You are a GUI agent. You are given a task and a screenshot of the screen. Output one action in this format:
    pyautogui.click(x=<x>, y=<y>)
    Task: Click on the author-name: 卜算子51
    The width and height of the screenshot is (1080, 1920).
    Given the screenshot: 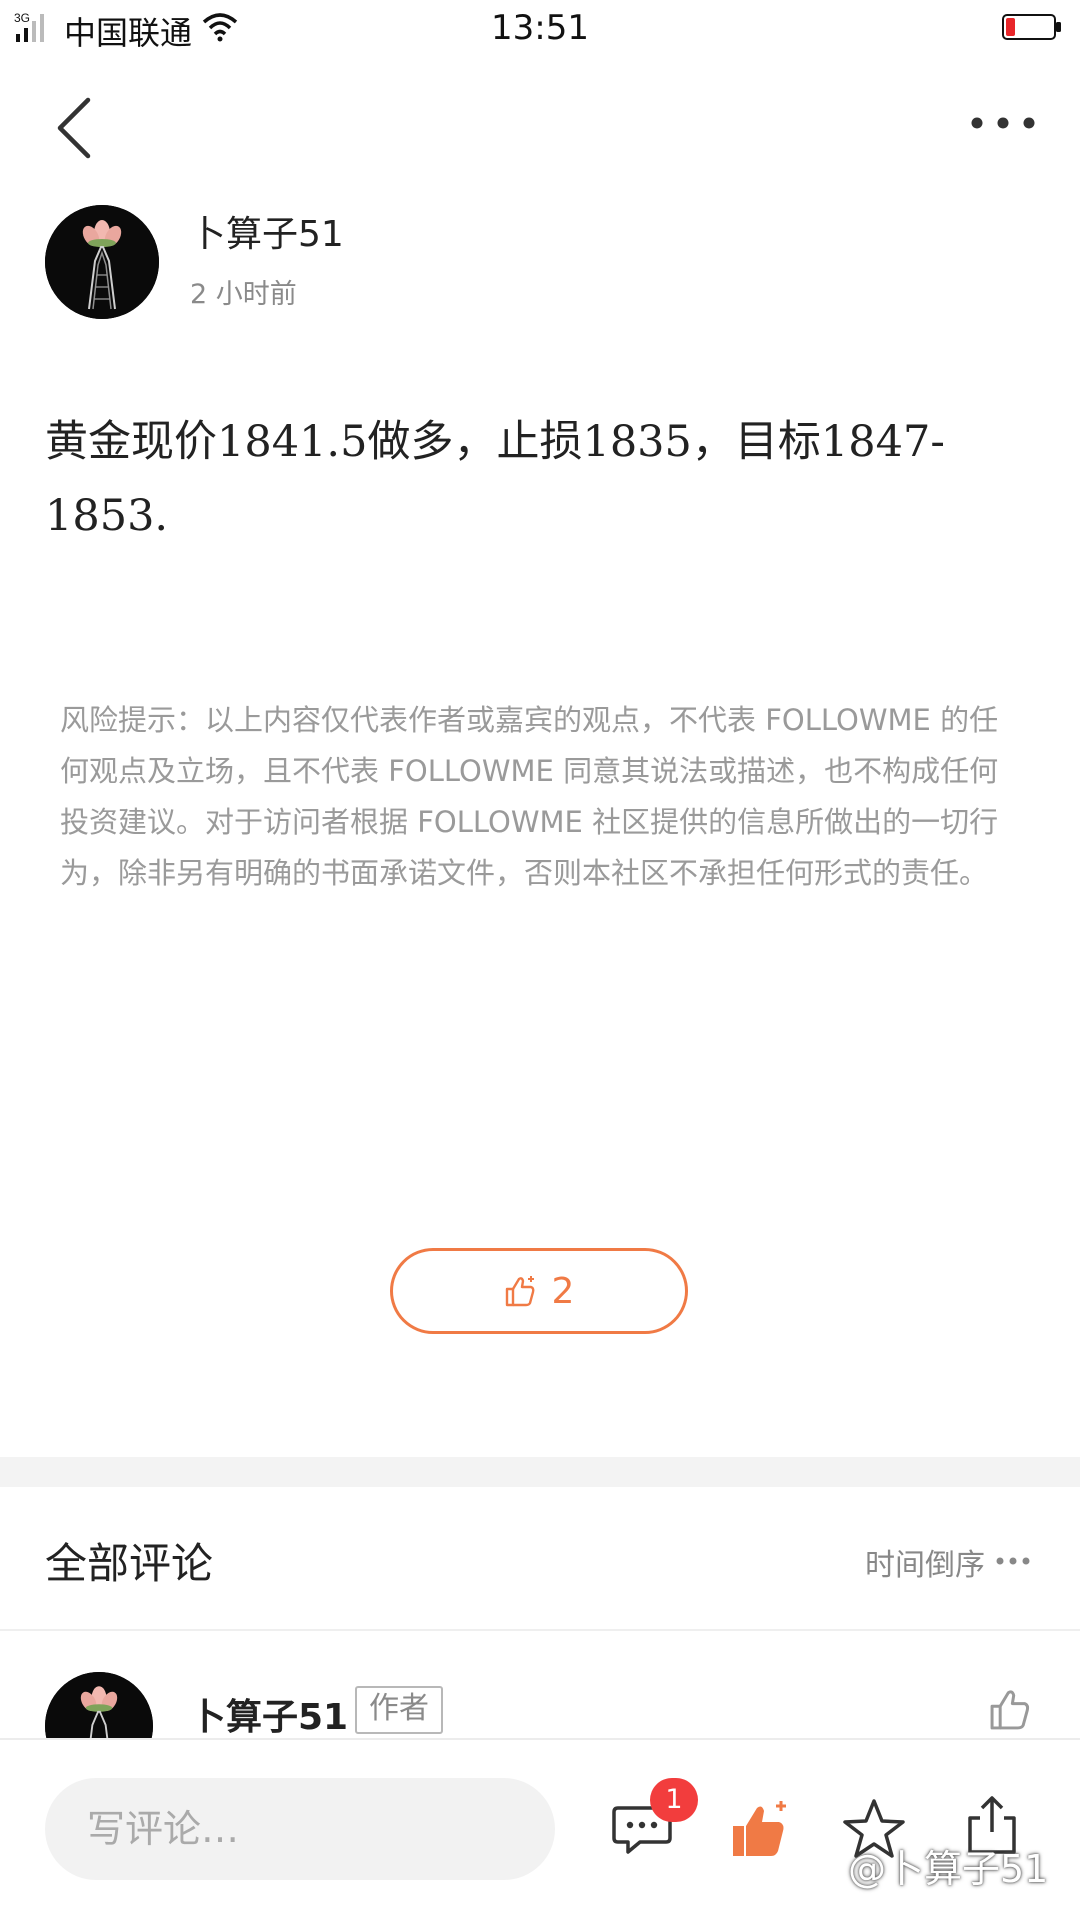 What is the action you would take?
    pyautogui.click(x=267, y=231)
    